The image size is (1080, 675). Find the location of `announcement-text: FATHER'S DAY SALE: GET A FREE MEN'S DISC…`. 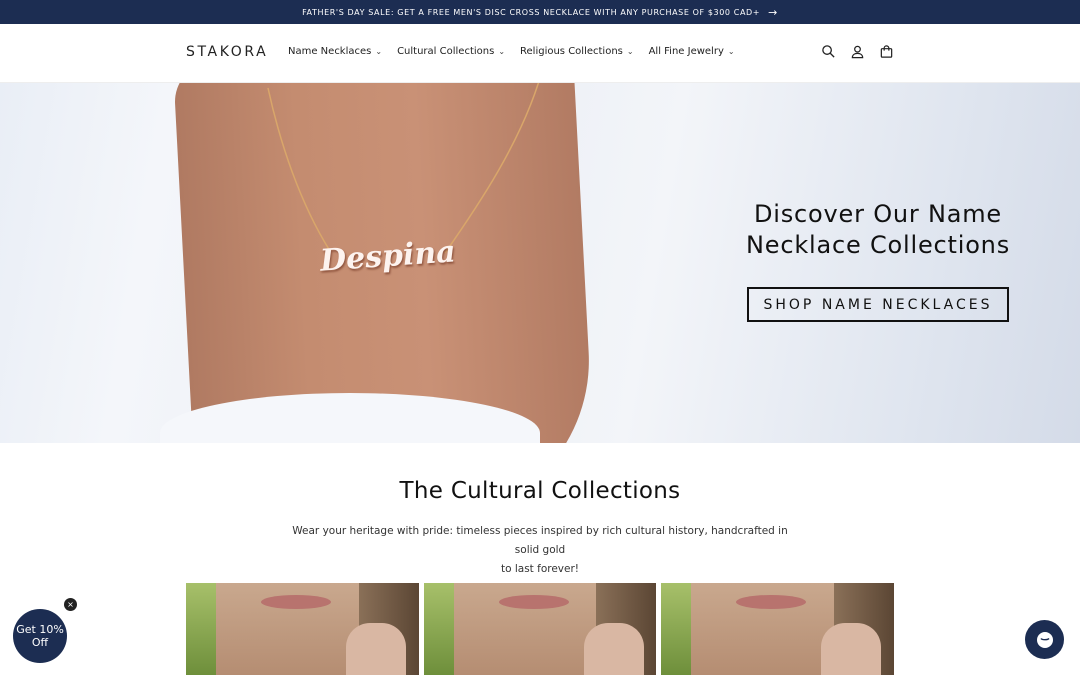

announcement-text: FATHER'S DAY SALE: GET A FREE MEN'S DISC… is located at coordinates (531, 12).